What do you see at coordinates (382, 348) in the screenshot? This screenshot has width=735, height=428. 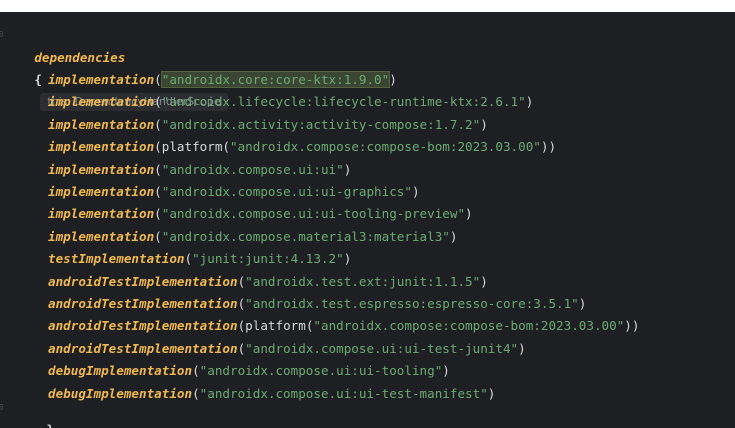 I see `dependency-string: "androidx.compose.ui:ui-test-junit4"` at bounding box center [382, 348].